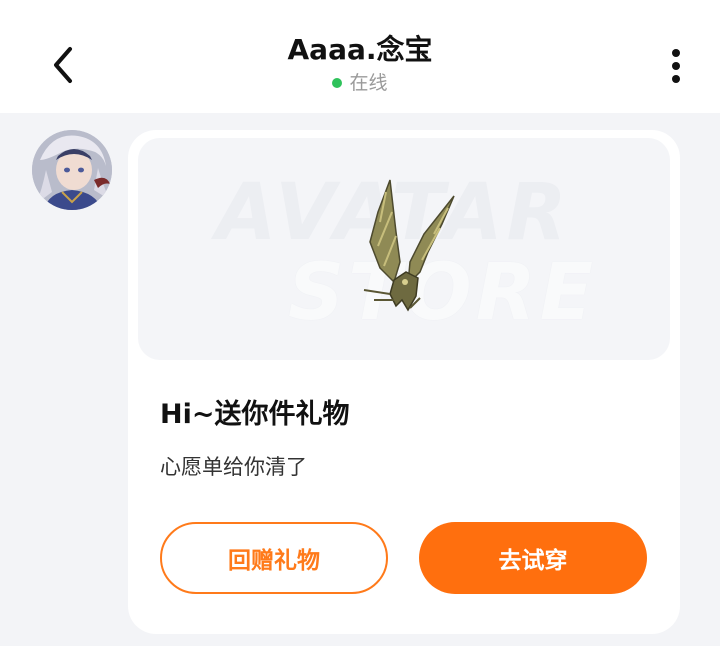  I want to click on dragon-wings-icon, so click(409, 245).